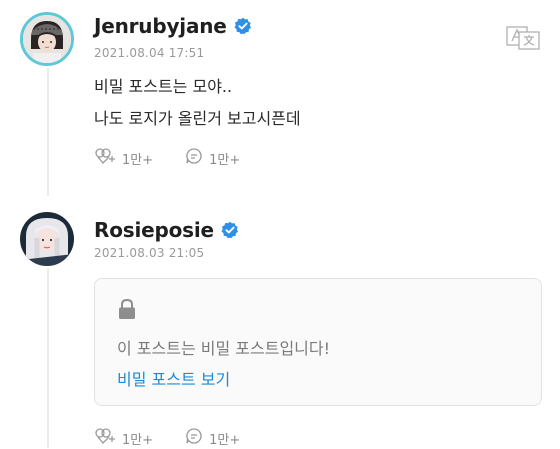 The width and height of the screenshot is (560, 449). I want to click on view-secret-post-link: 비밀 포스트 보기, so click(173, 378).